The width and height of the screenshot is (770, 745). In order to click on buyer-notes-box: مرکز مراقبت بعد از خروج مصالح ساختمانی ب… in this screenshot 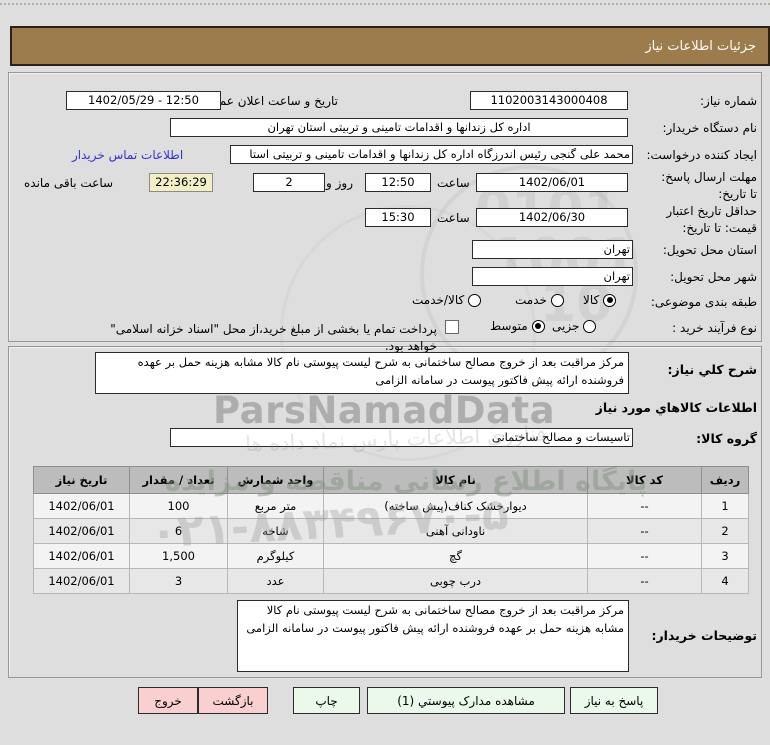, I will do `click(433, 636)`.